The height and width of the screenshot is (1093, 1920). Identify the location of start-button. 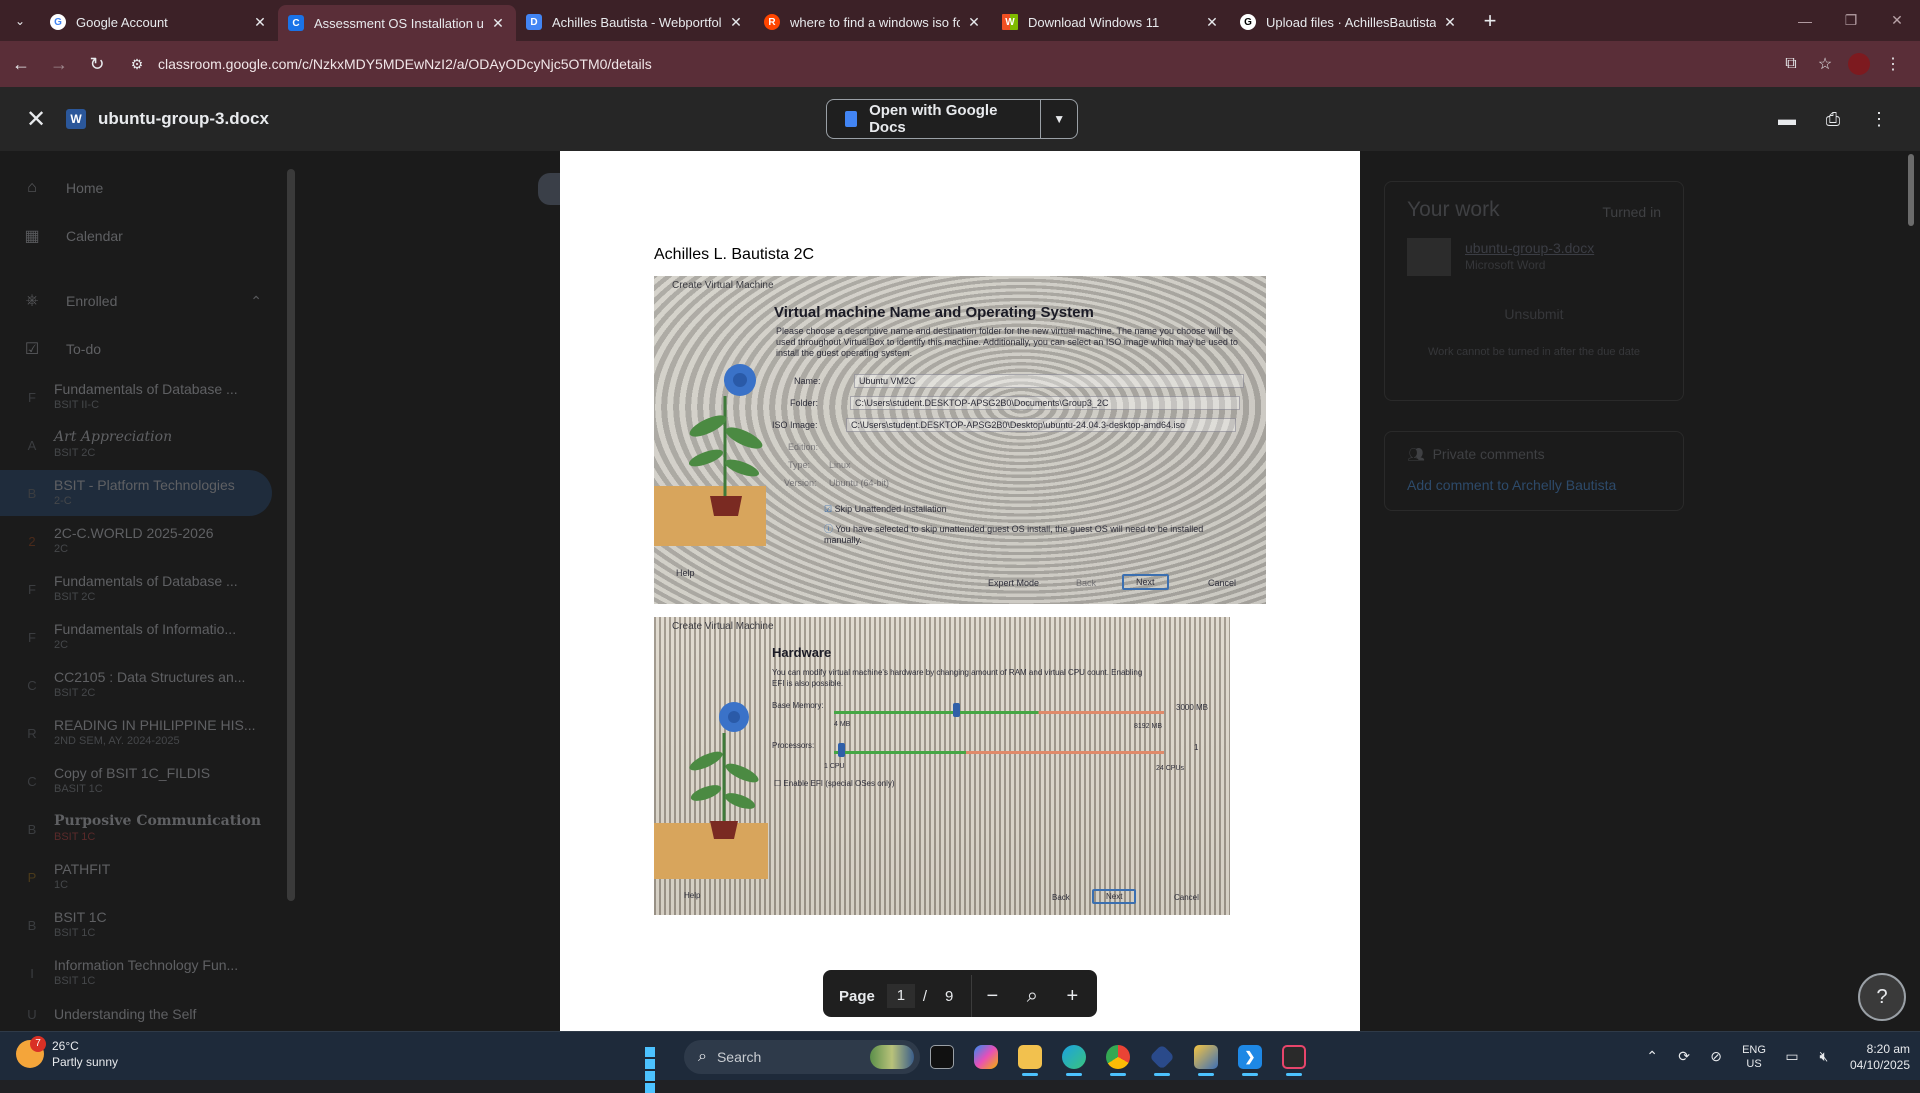
(655, 1065).